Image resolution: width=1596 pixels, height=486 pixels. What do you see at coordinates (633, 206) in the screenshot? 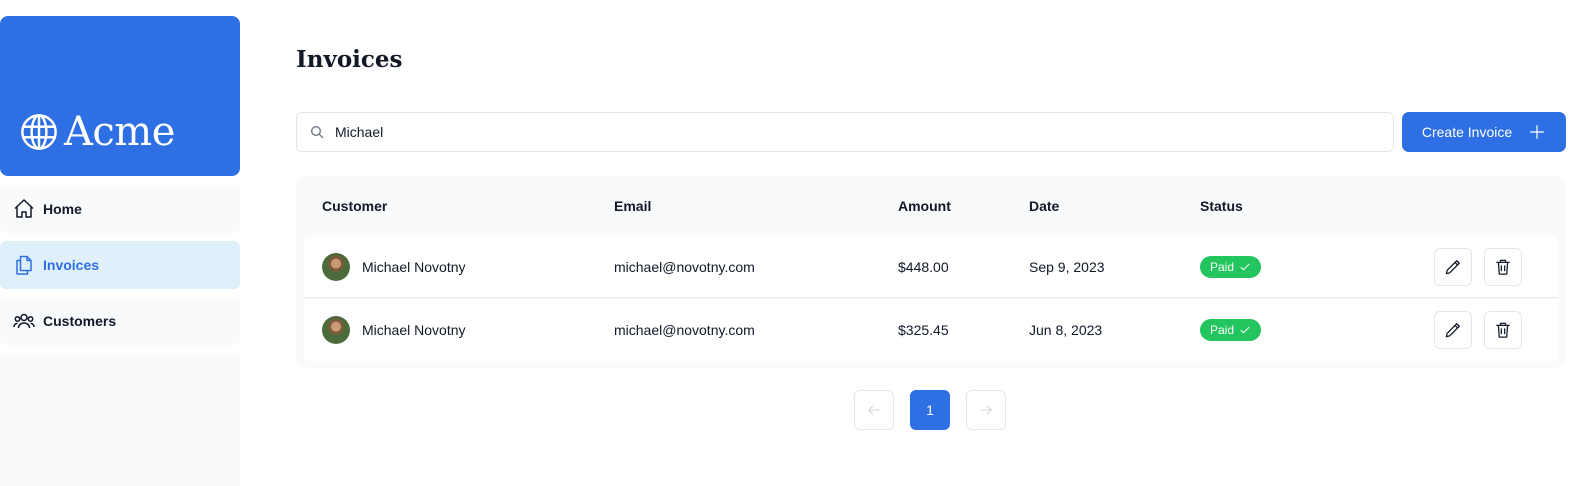
I see `column-header-email: Email` at bounding box center [633, 206].